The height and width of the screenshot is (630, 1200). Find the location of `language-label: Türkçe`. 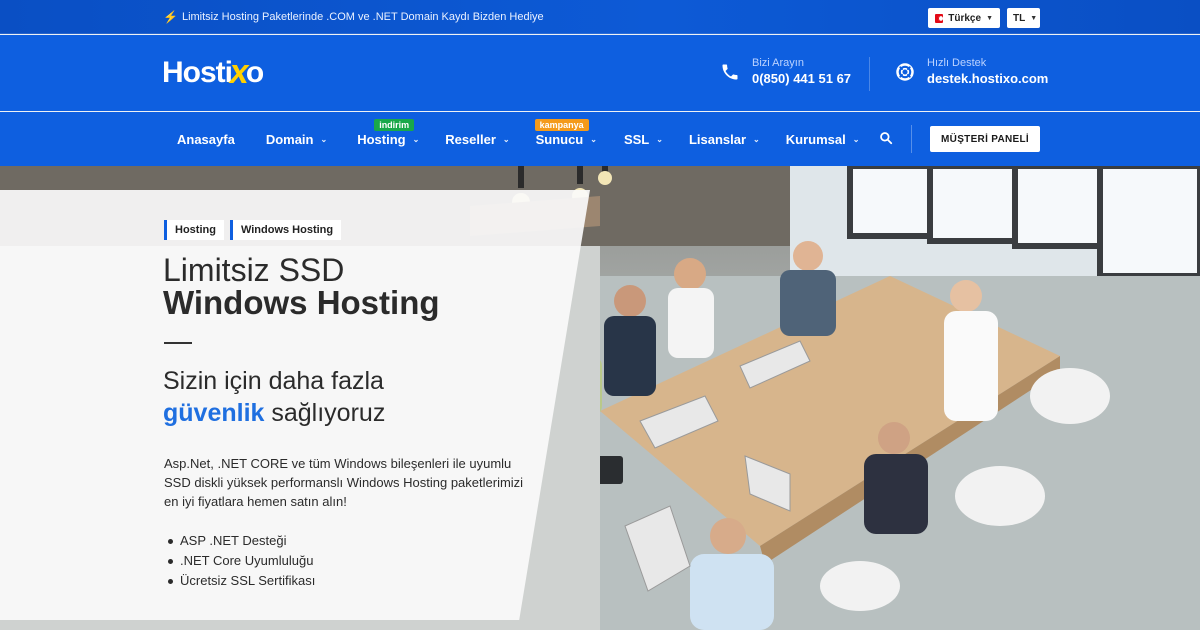

language-label: Türkçe is located at coordinates (965, 18).